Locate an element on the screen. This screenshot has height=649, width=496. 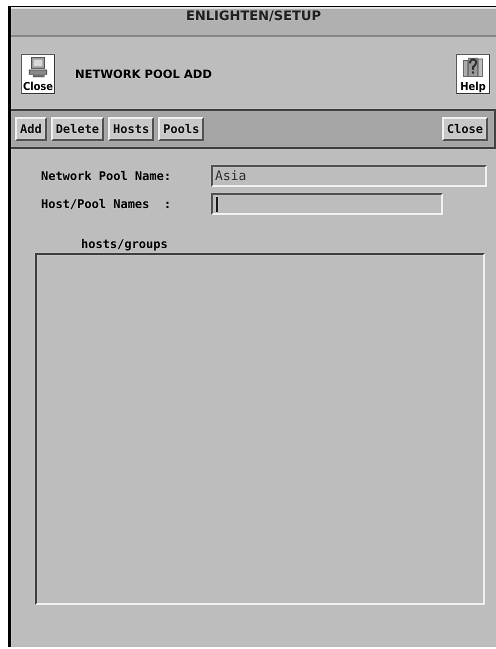
toolbar-button: Delete is located at coordinates (77, 129).